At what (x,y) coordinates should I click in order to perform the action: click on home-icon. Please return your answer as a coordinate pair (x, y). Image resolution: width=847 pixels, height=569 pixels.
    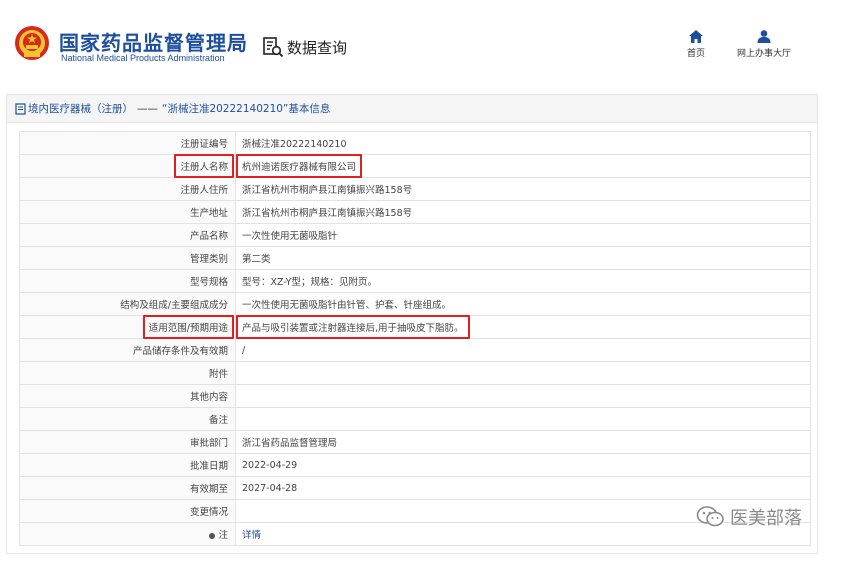
    Looking at the image, I should click on (696, 36).